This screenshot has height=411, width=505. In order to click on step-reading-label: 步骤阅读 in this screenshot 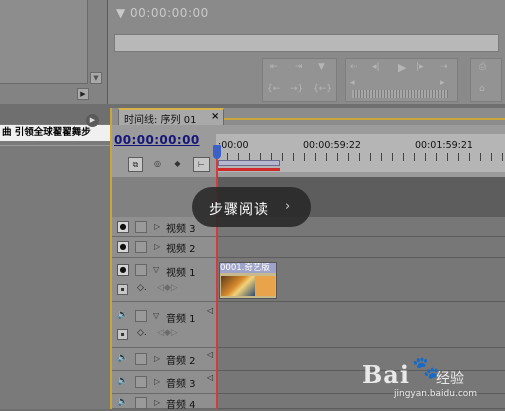, I will do `click(239, 210)`.